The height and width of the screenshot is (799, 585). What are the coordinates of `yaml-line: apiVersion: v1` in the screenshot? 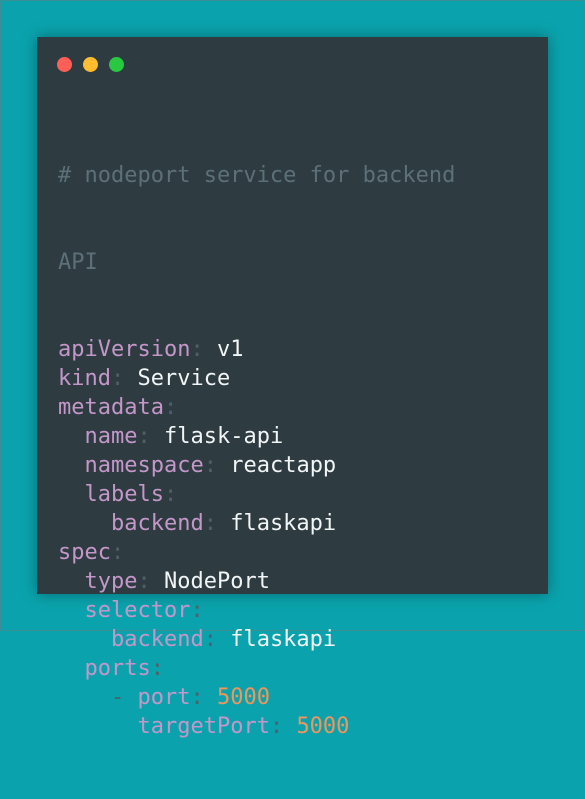 It's located at (297, 349).